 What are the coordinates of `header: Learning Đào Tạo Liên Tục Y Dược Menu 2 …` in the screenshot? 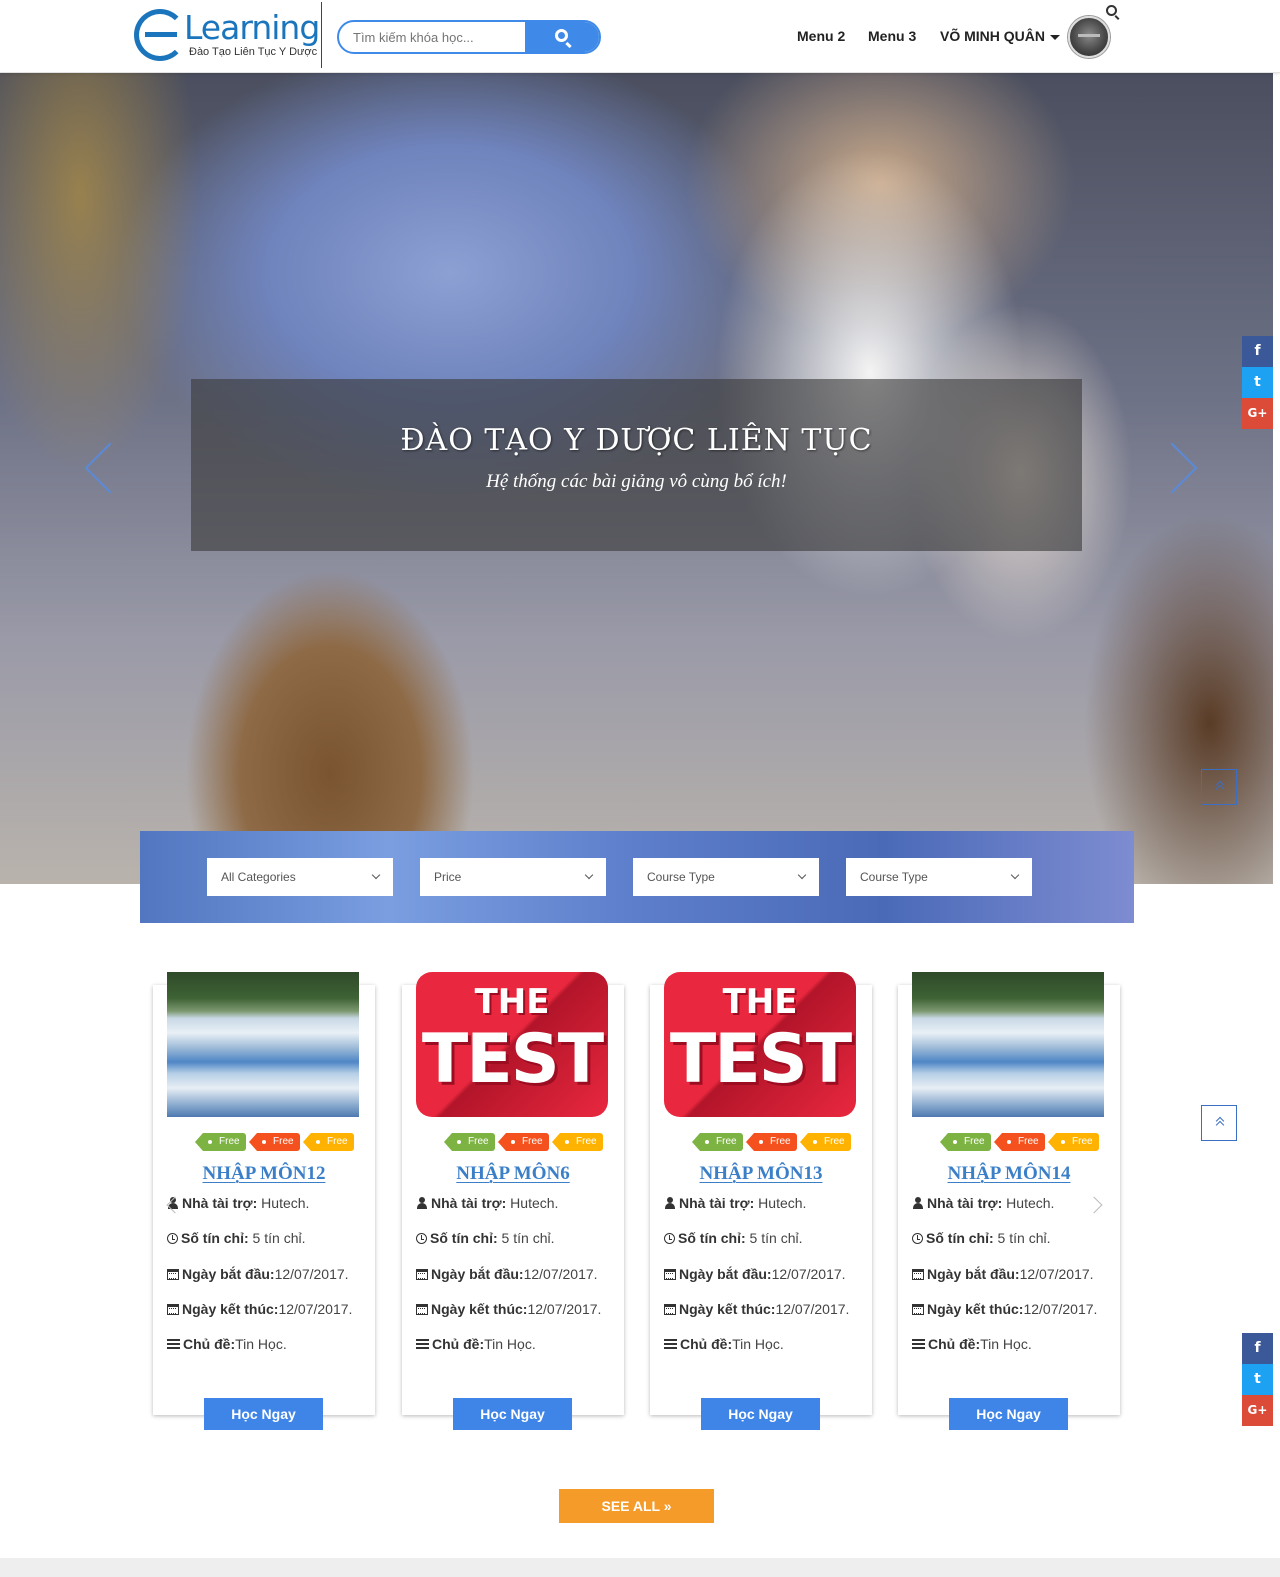 It's located at (640, 36).